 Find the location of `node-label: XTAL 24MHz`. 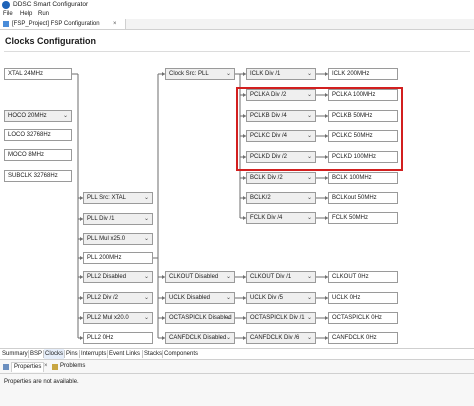

node-label: XTAL 24MHz is located at coordinates (26, 74).